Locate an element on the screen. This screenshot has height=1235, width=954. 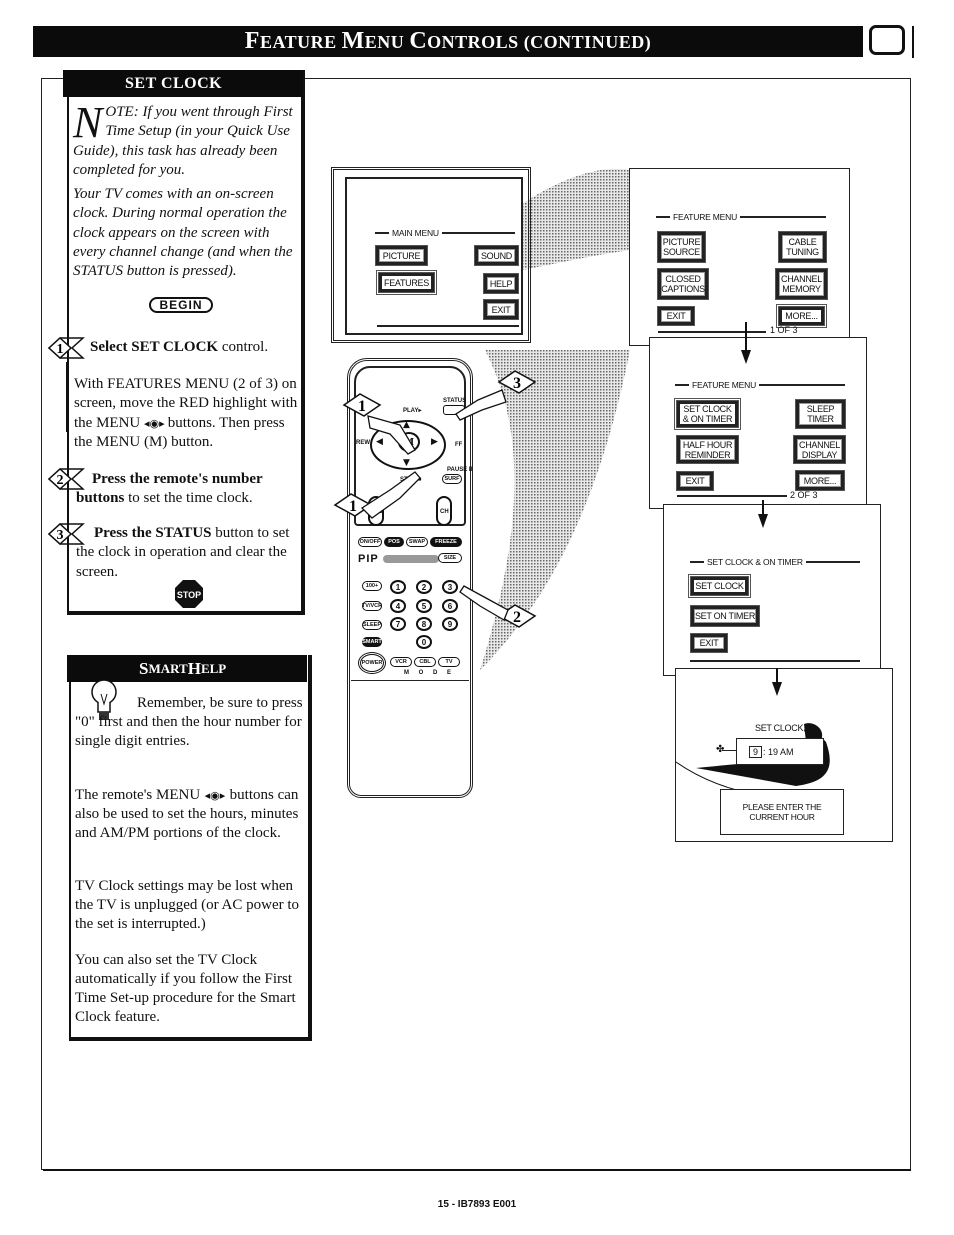
page-number: 15 - IB7893 E001 is located at coordinates (477, 1204).